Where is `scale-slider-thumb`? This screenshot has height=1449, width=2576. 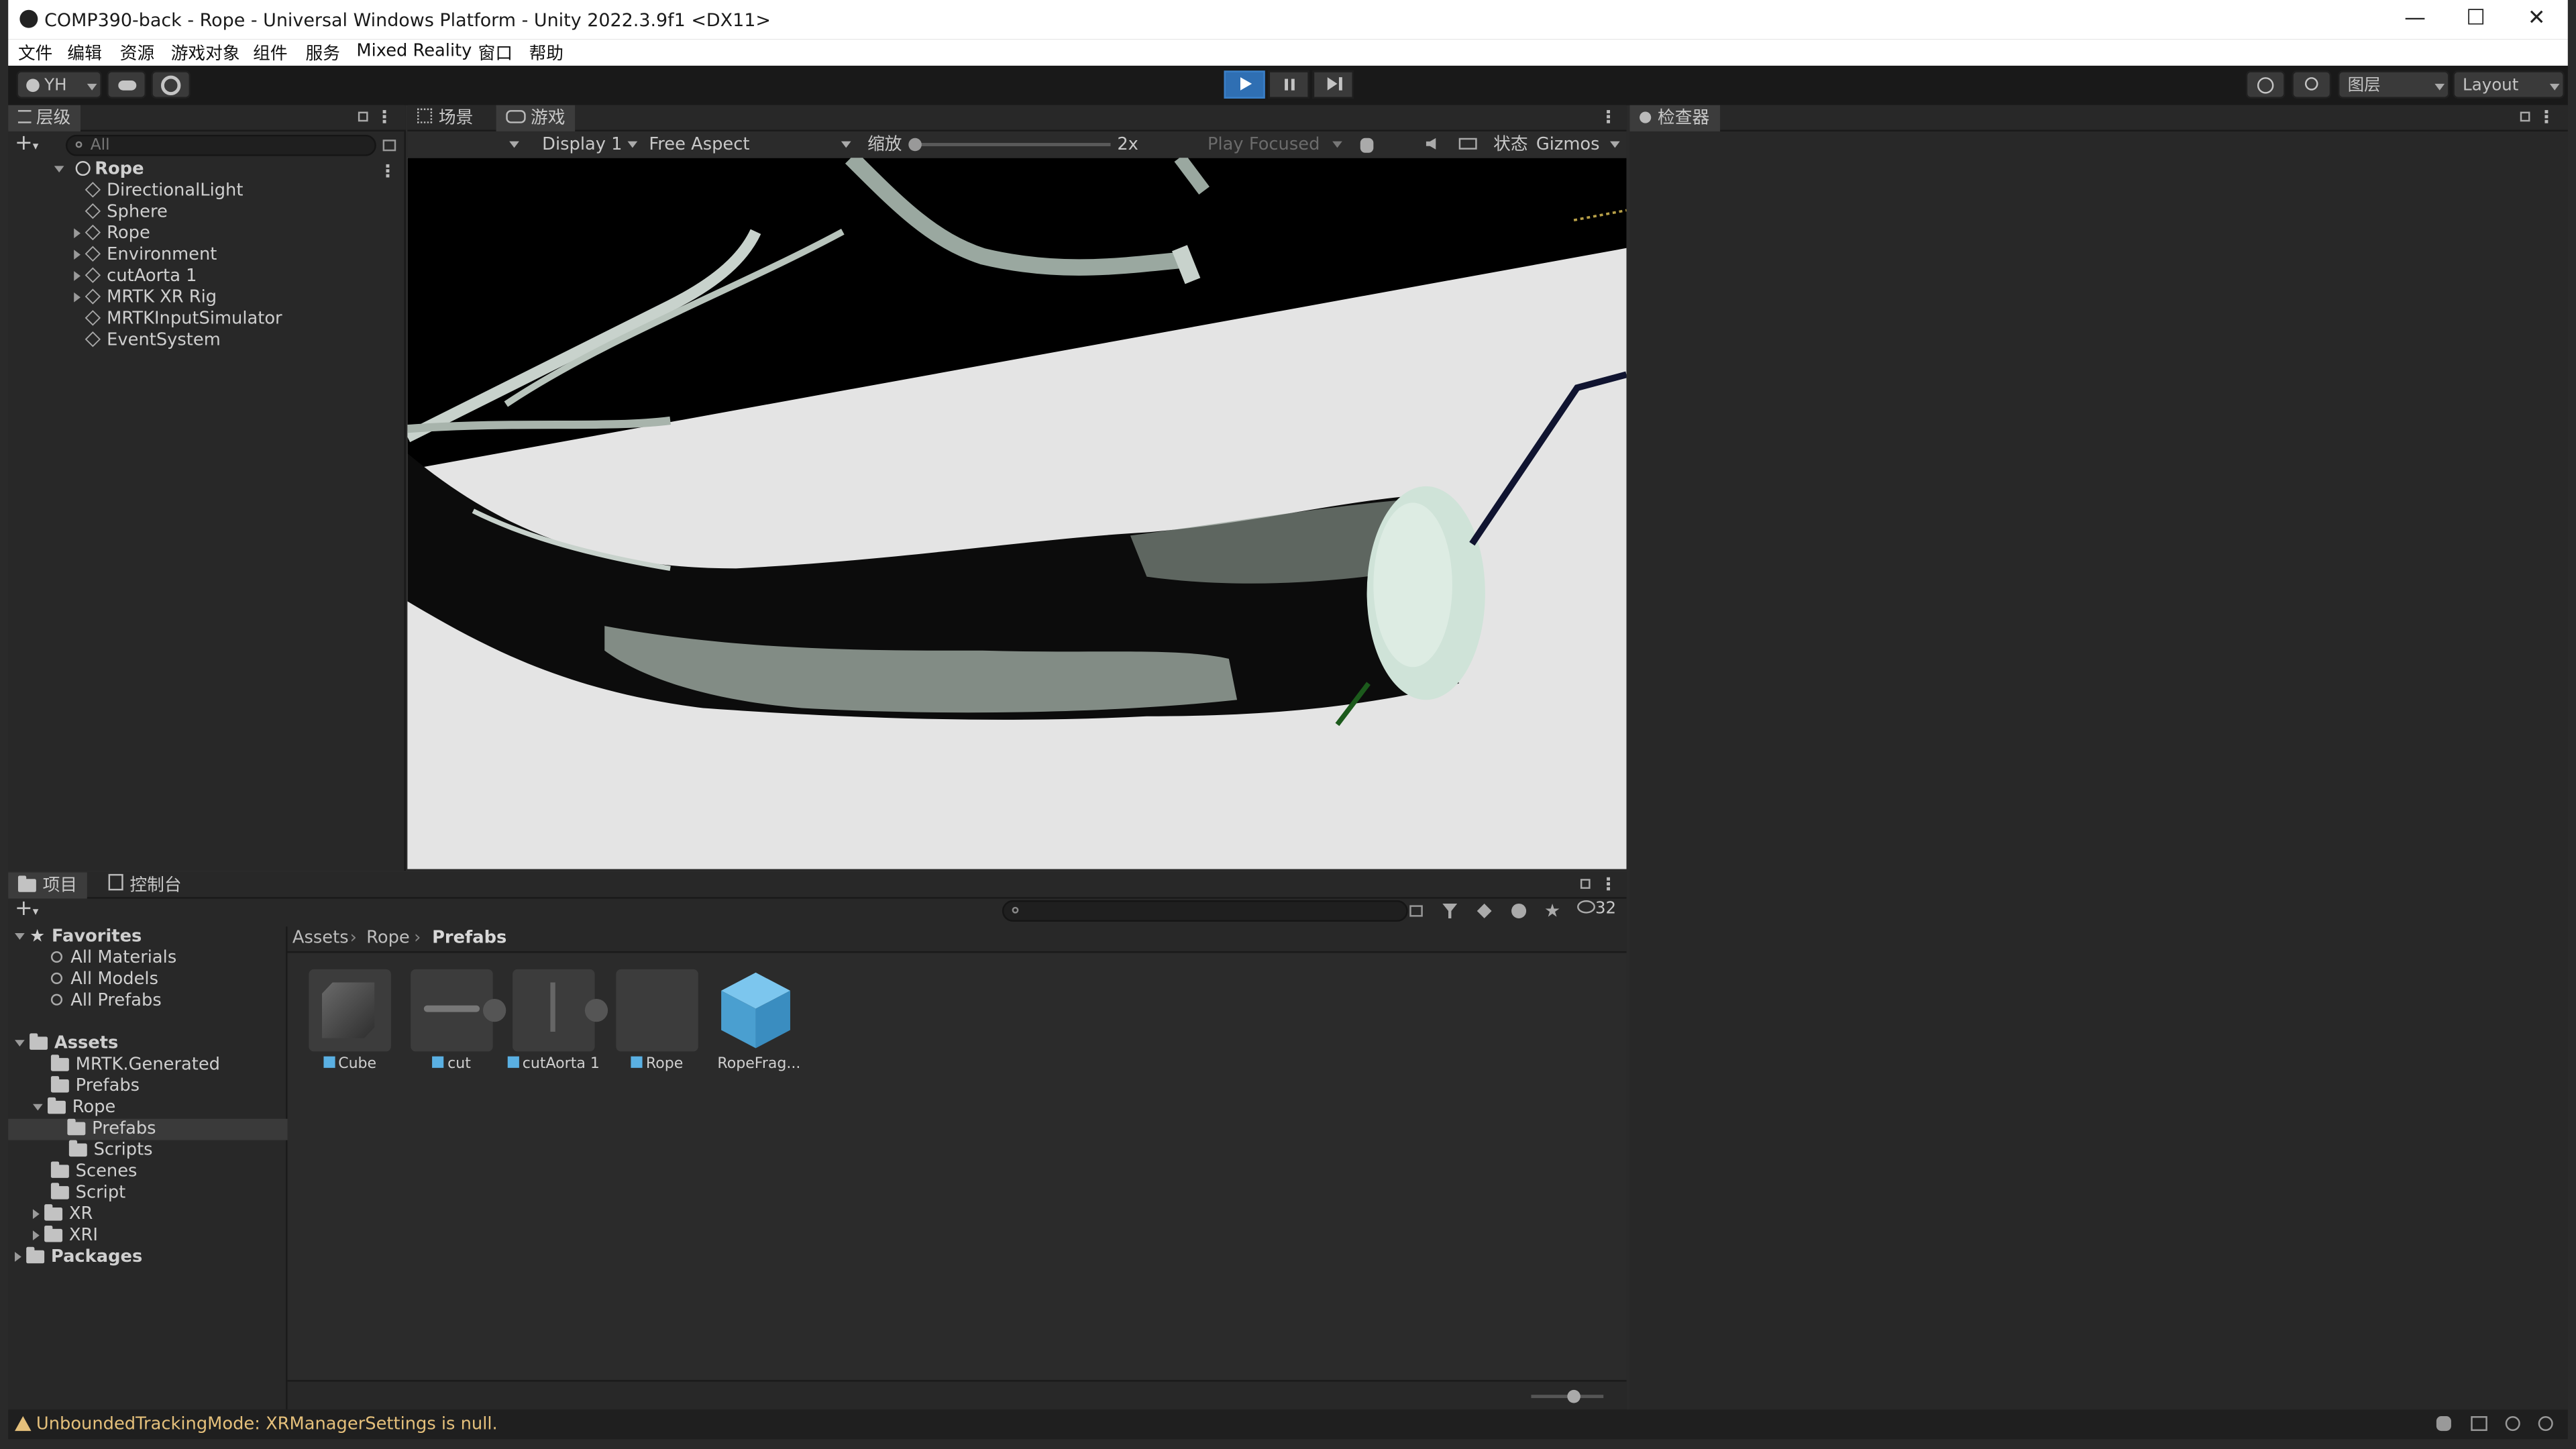
scale-slider-thumb is located at coordinates (915, 145).